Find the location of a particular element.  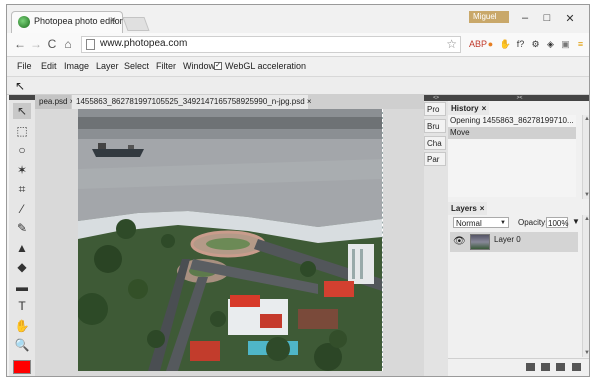

adblock-icon: ABP is located at coordinates (478, 44).